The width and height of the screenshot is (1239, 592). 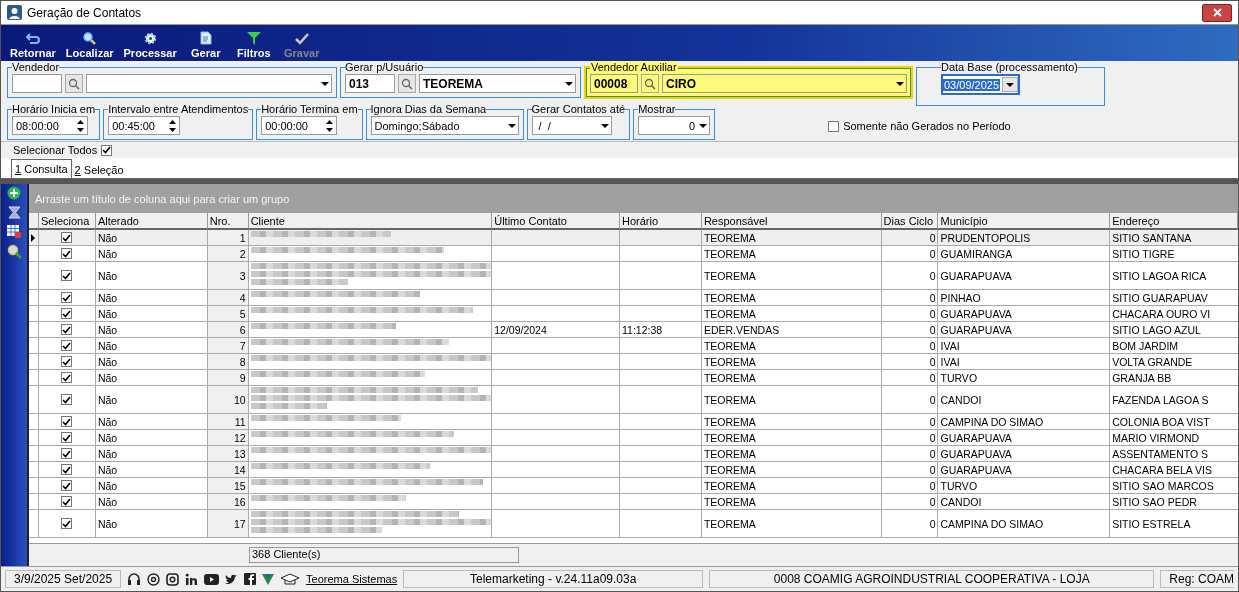 What do you see at coordinates (67, 222) in the screenshot?
I see `column-header: Seleciona` at bounding box center [67, 222].